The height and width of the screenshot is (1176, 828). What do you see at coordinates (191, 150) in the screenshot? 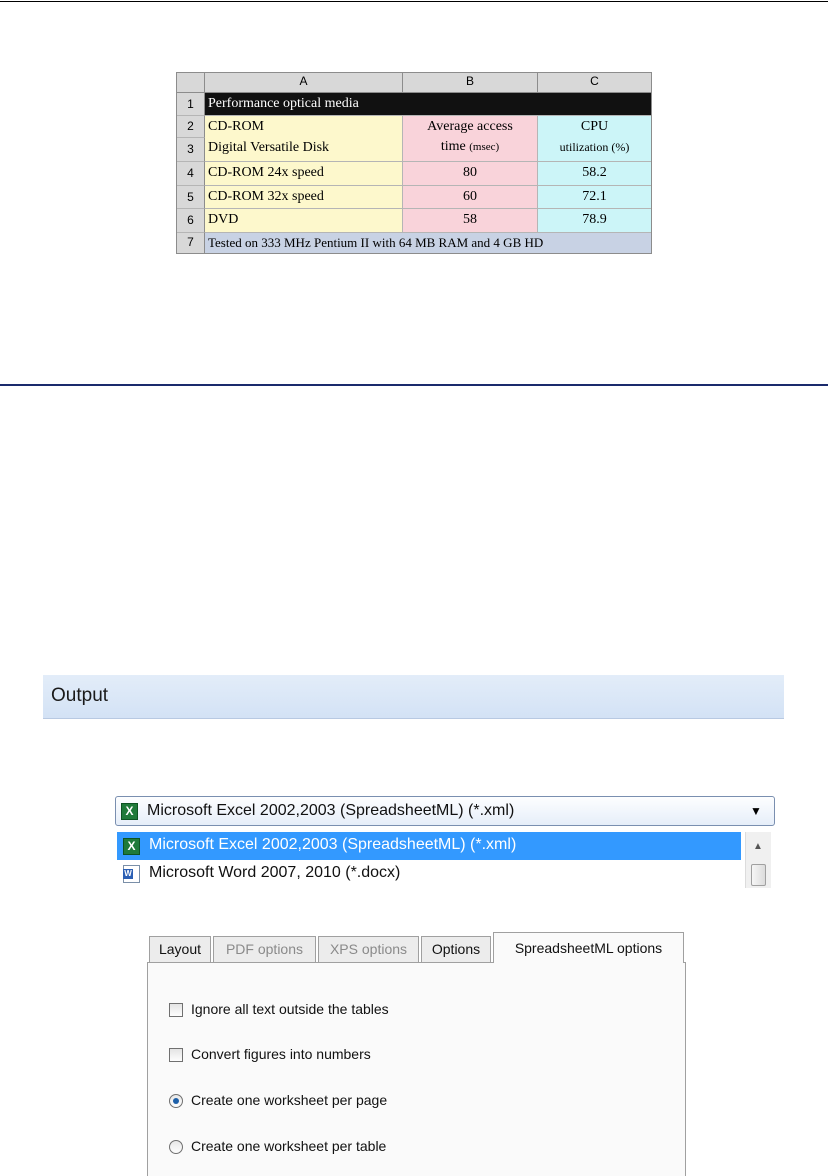
I see `row-header: 3` at bounding box center [191, 150].